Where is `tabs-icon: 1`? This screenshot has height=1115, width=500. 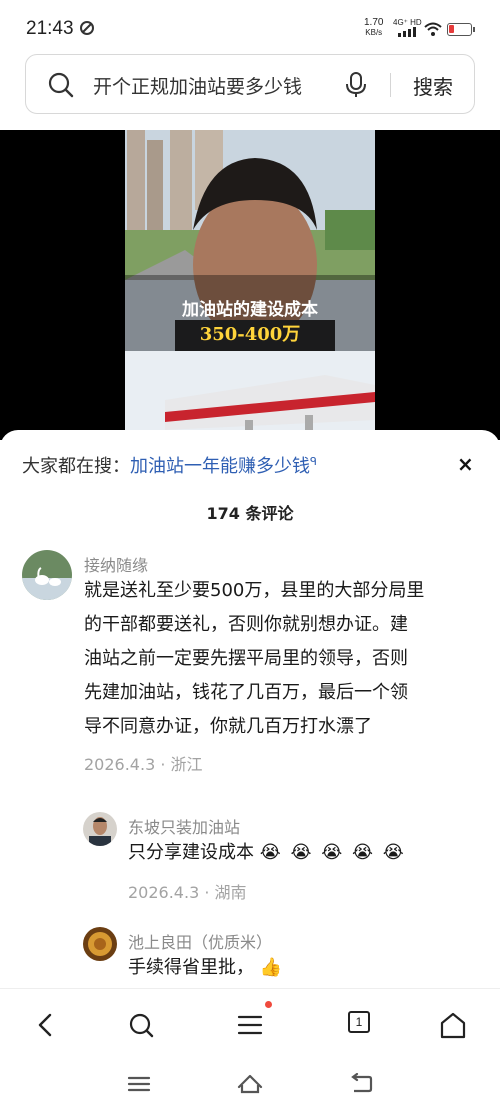
tabs-icon: 1 is located at coordinates (359, 1022).